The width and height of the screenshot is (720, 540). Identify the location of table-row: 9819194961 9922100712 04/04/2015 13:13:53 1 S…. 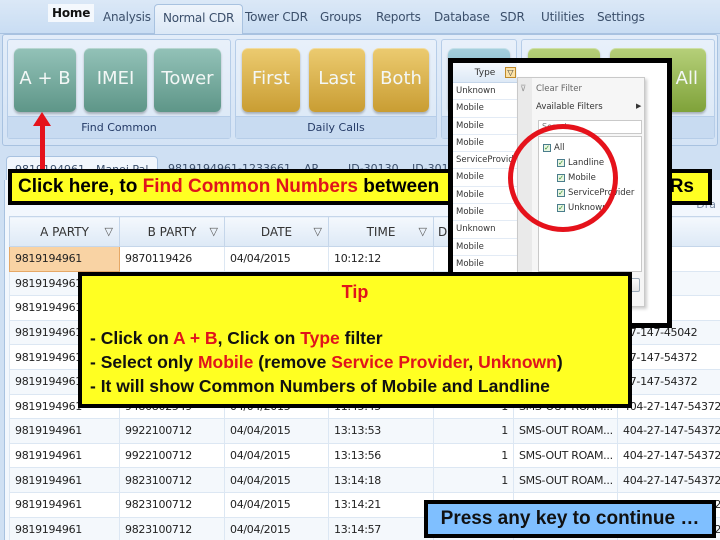
(364, 431).